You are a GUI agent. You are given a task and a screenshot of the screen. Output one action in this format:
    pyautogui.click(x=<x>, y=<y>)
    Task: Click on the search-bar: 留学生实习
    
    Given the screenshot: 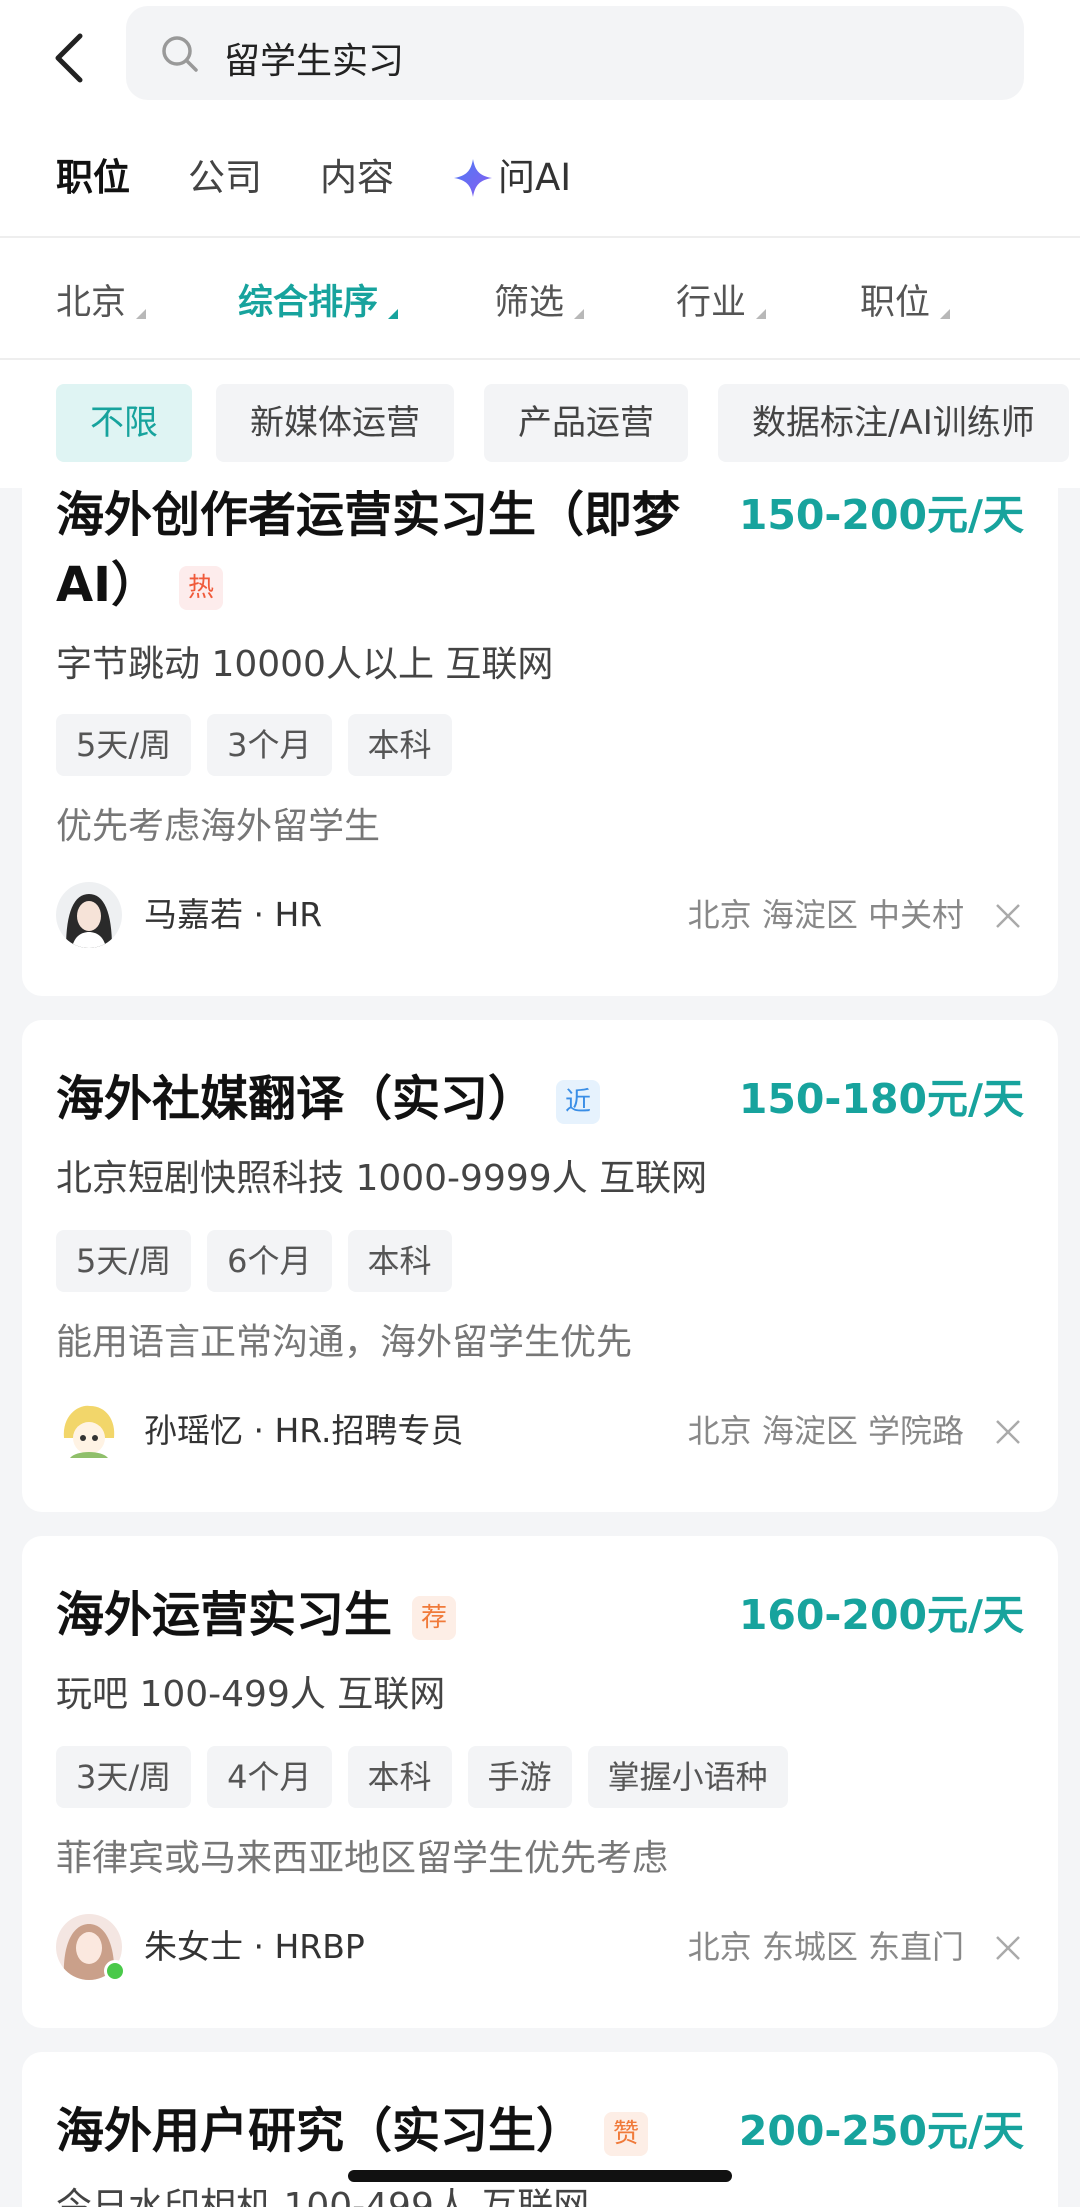 What is the action you would take?
    pyautogui.click(x=575, y=53)
    